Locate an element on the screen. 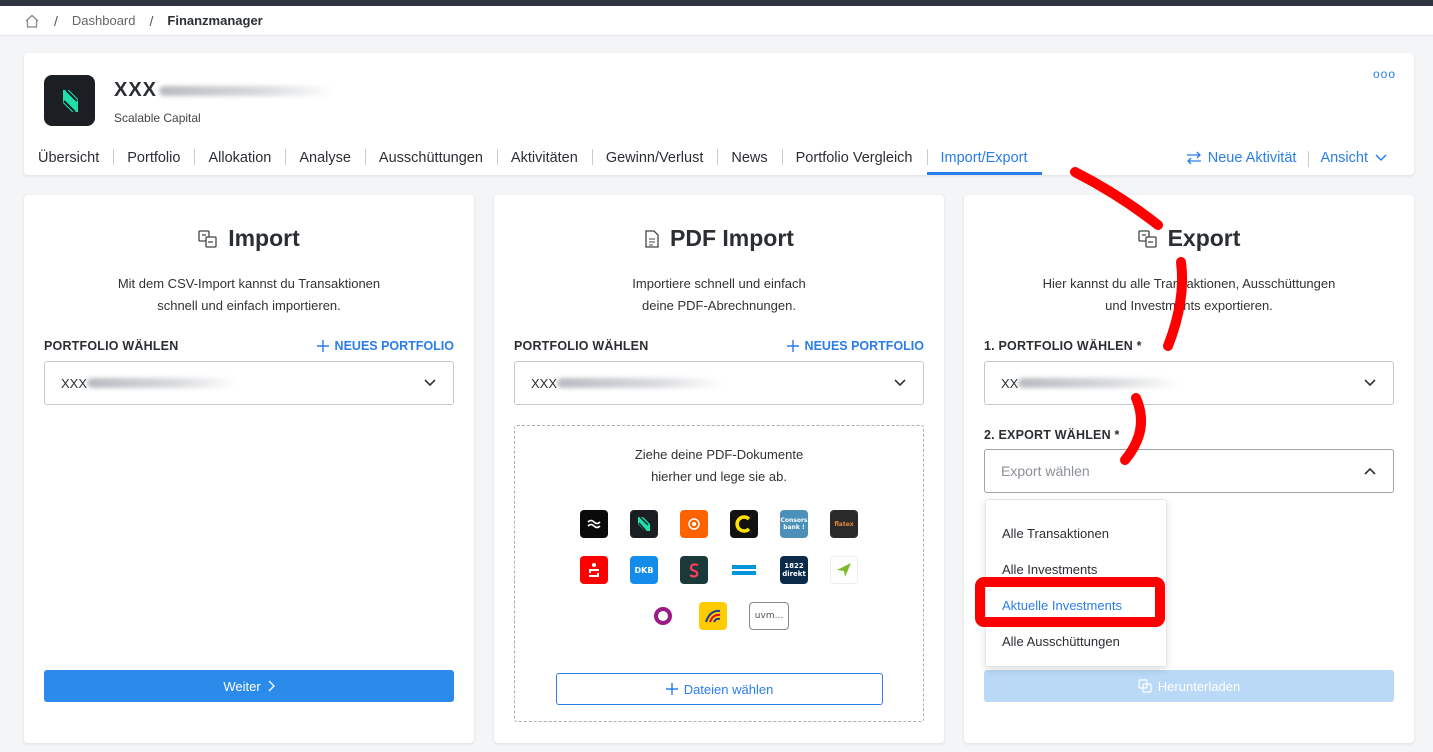  new-activity-label: Neue Aktivität is located at coordinates (1252, 158).